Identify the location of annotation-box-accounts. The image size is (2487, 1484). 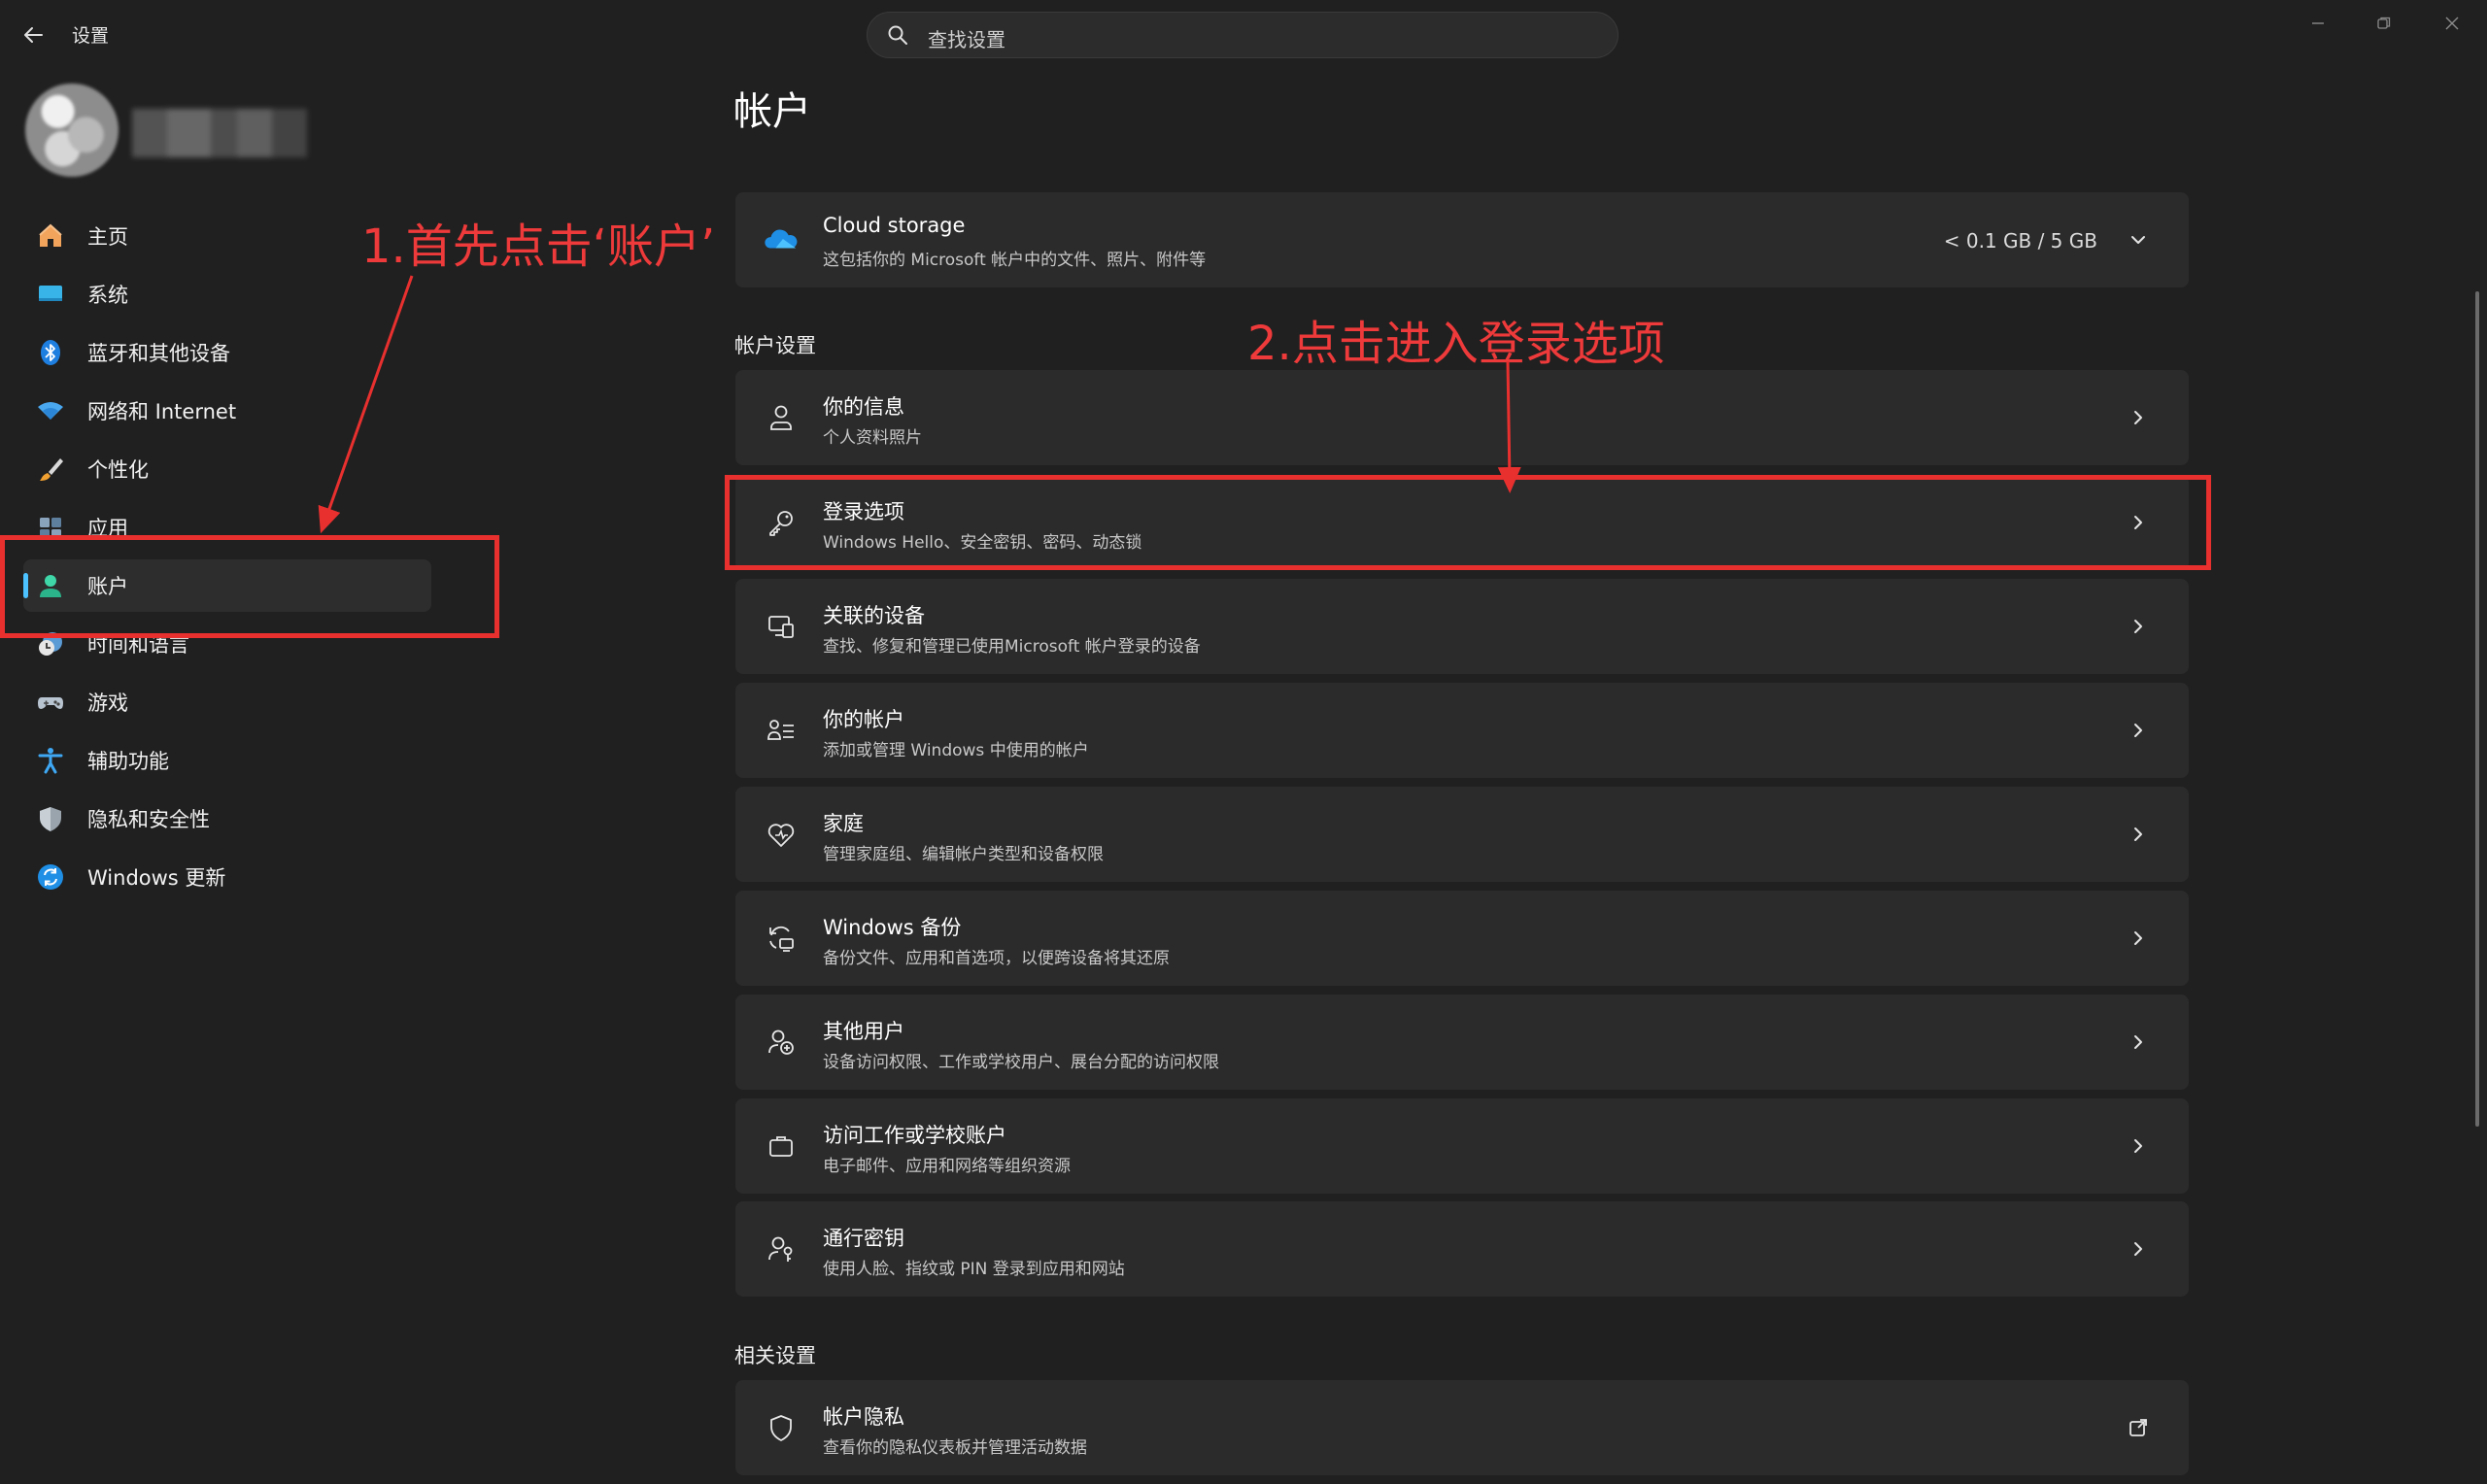
(249, 587).